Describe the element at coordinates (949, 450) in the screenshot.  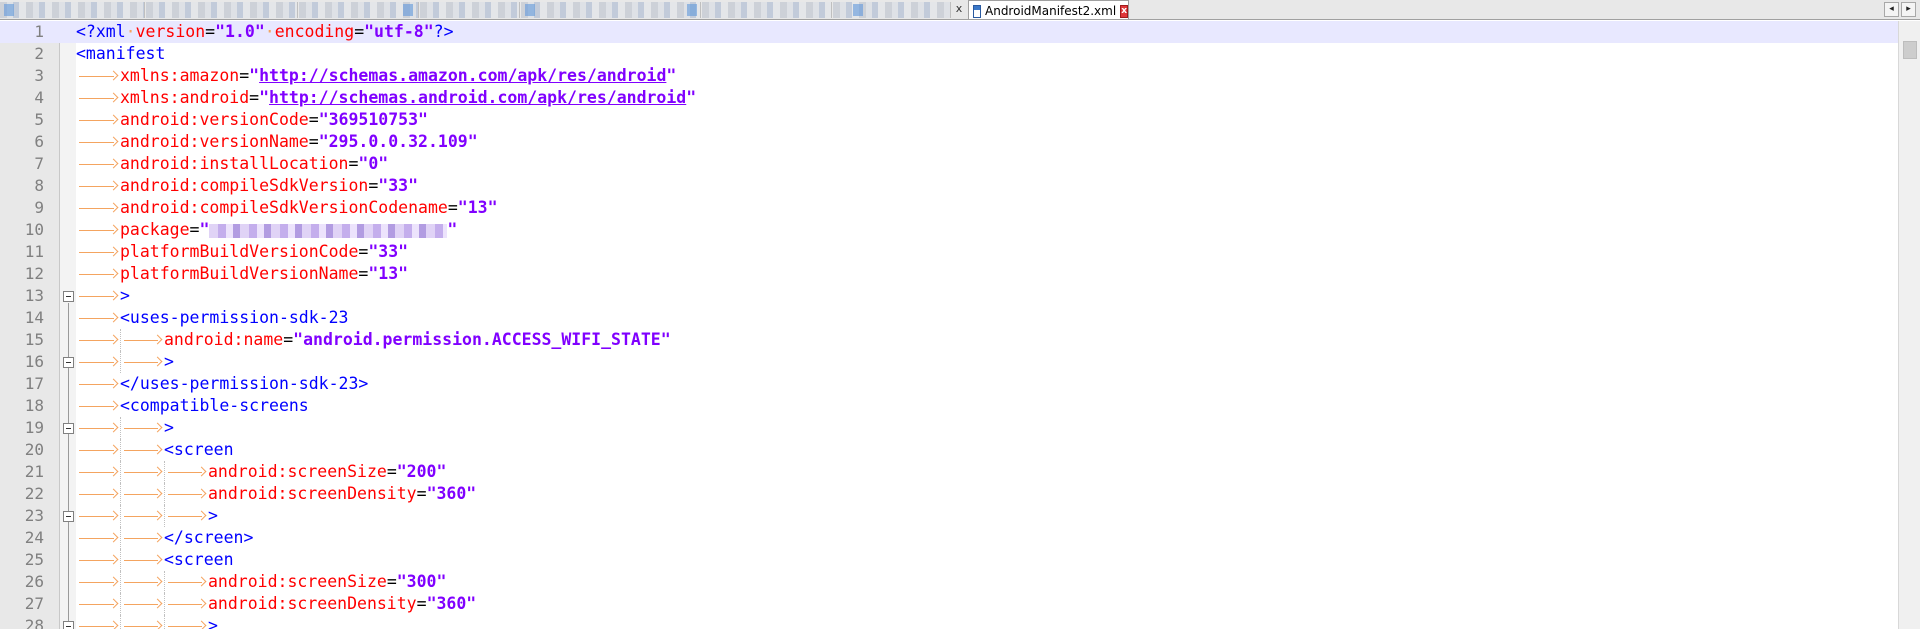
I see `code-line: 20 <screen` at that location.